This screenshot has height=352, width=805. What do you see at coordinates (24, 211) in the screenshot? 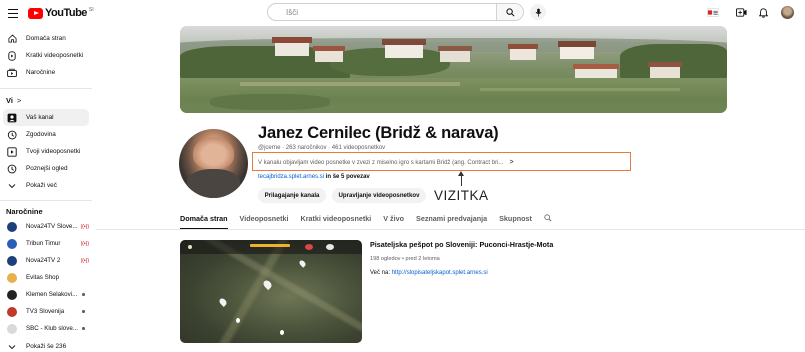
I see `subscriptions-heading: Naročnine` at bounding box center [24, 211].